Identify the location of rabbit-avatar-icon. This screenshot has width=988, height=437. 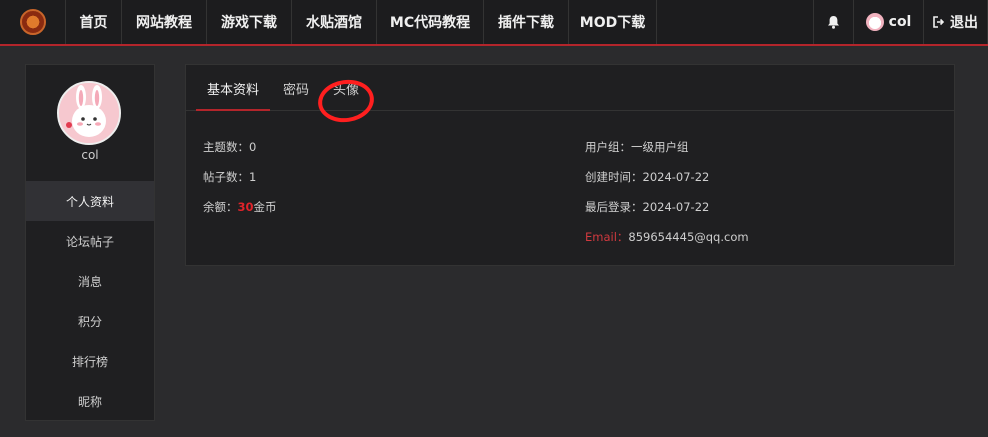
(89, 113).